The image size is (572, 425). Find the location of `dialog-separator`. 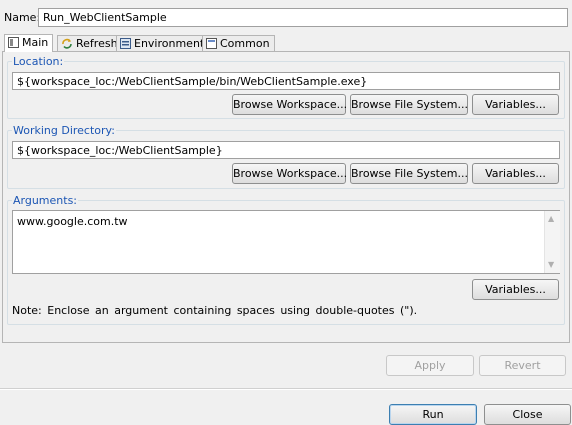

dialog-separator is located at coordinates (286, 389).